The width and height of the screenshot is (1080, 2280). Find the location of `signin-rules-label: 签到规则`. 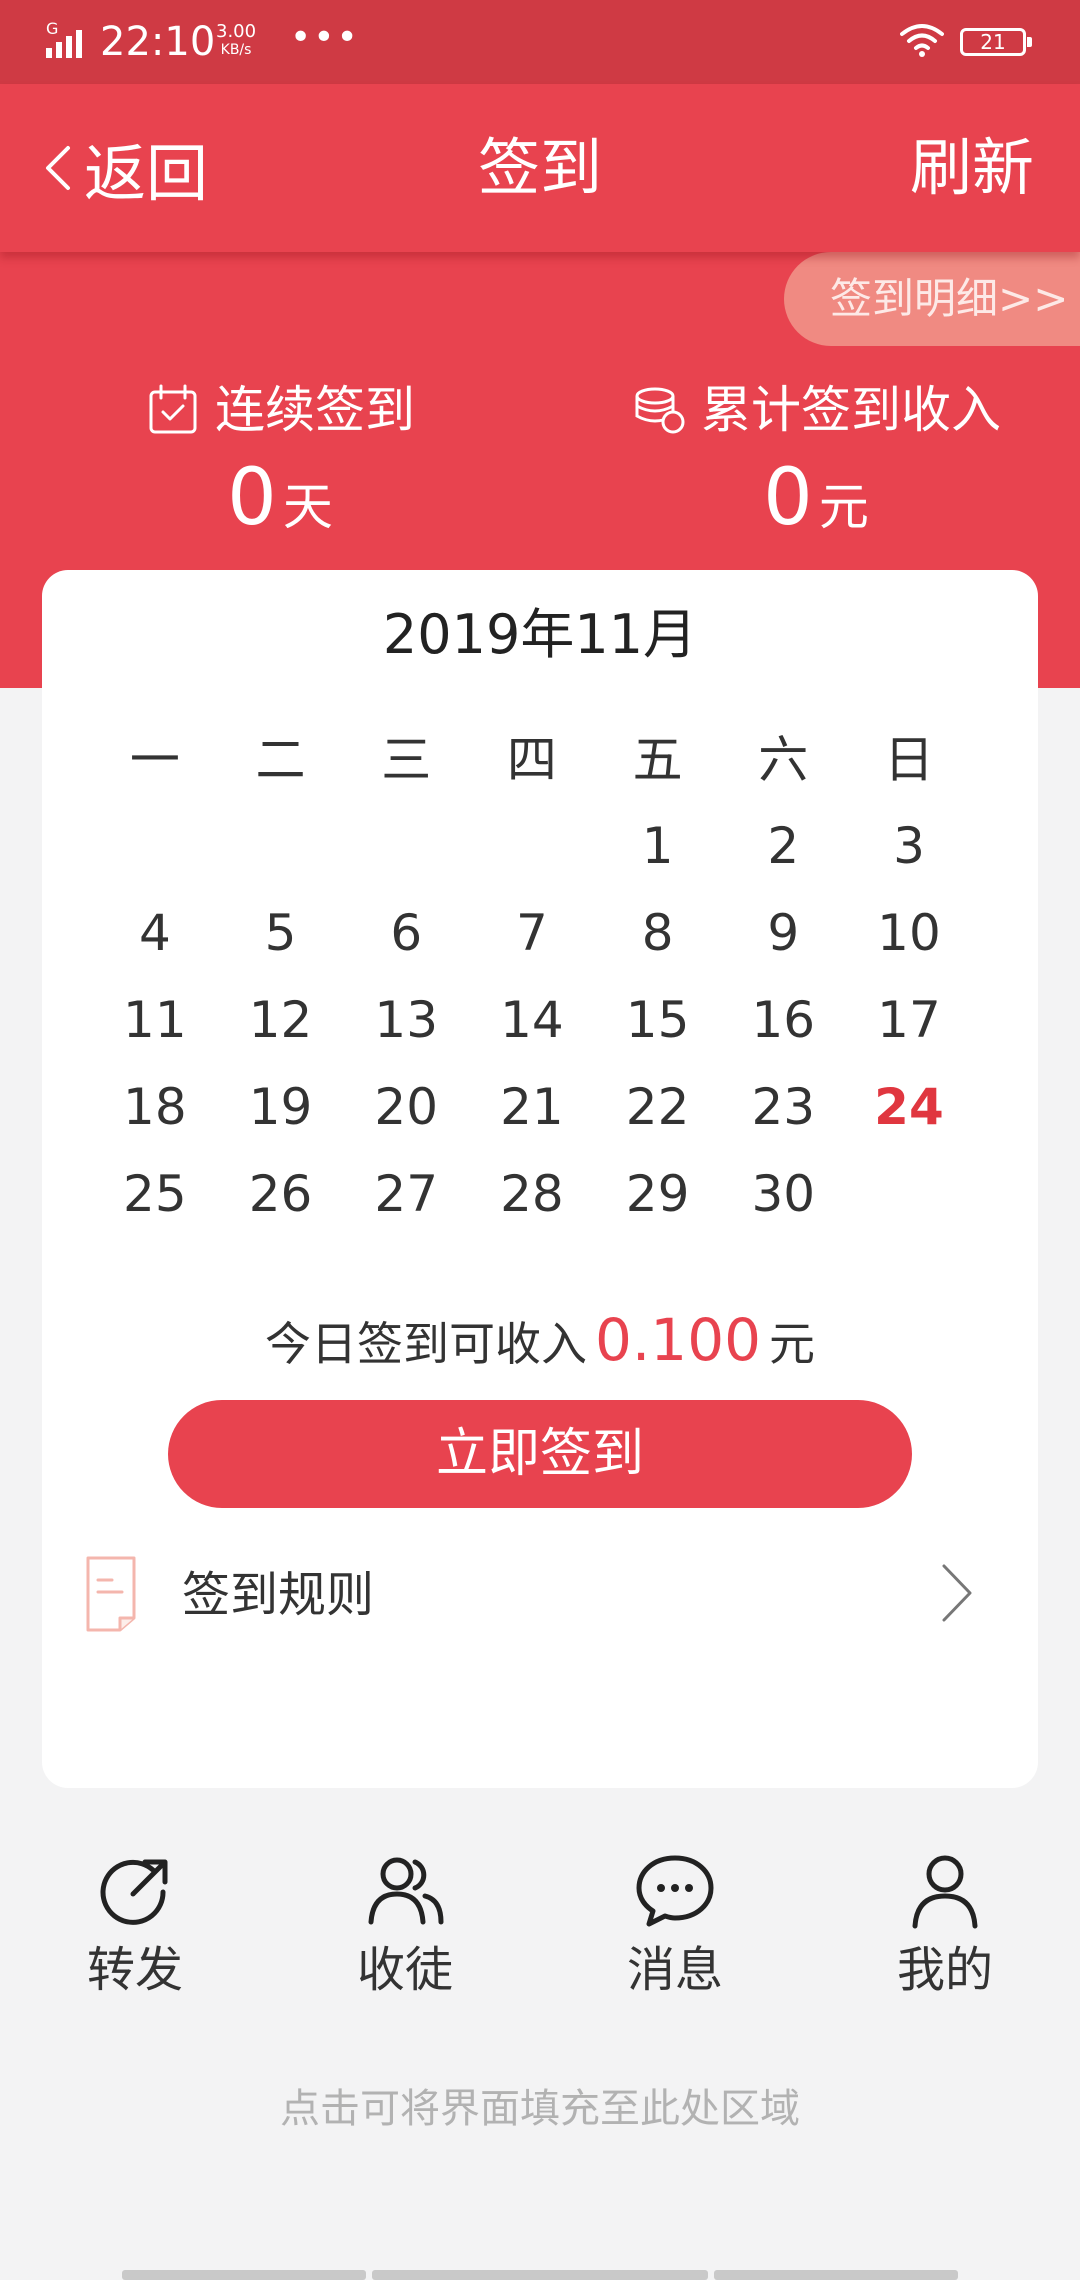

signin-rules-label: 签到规则 is located at coordinates (278, 1595).